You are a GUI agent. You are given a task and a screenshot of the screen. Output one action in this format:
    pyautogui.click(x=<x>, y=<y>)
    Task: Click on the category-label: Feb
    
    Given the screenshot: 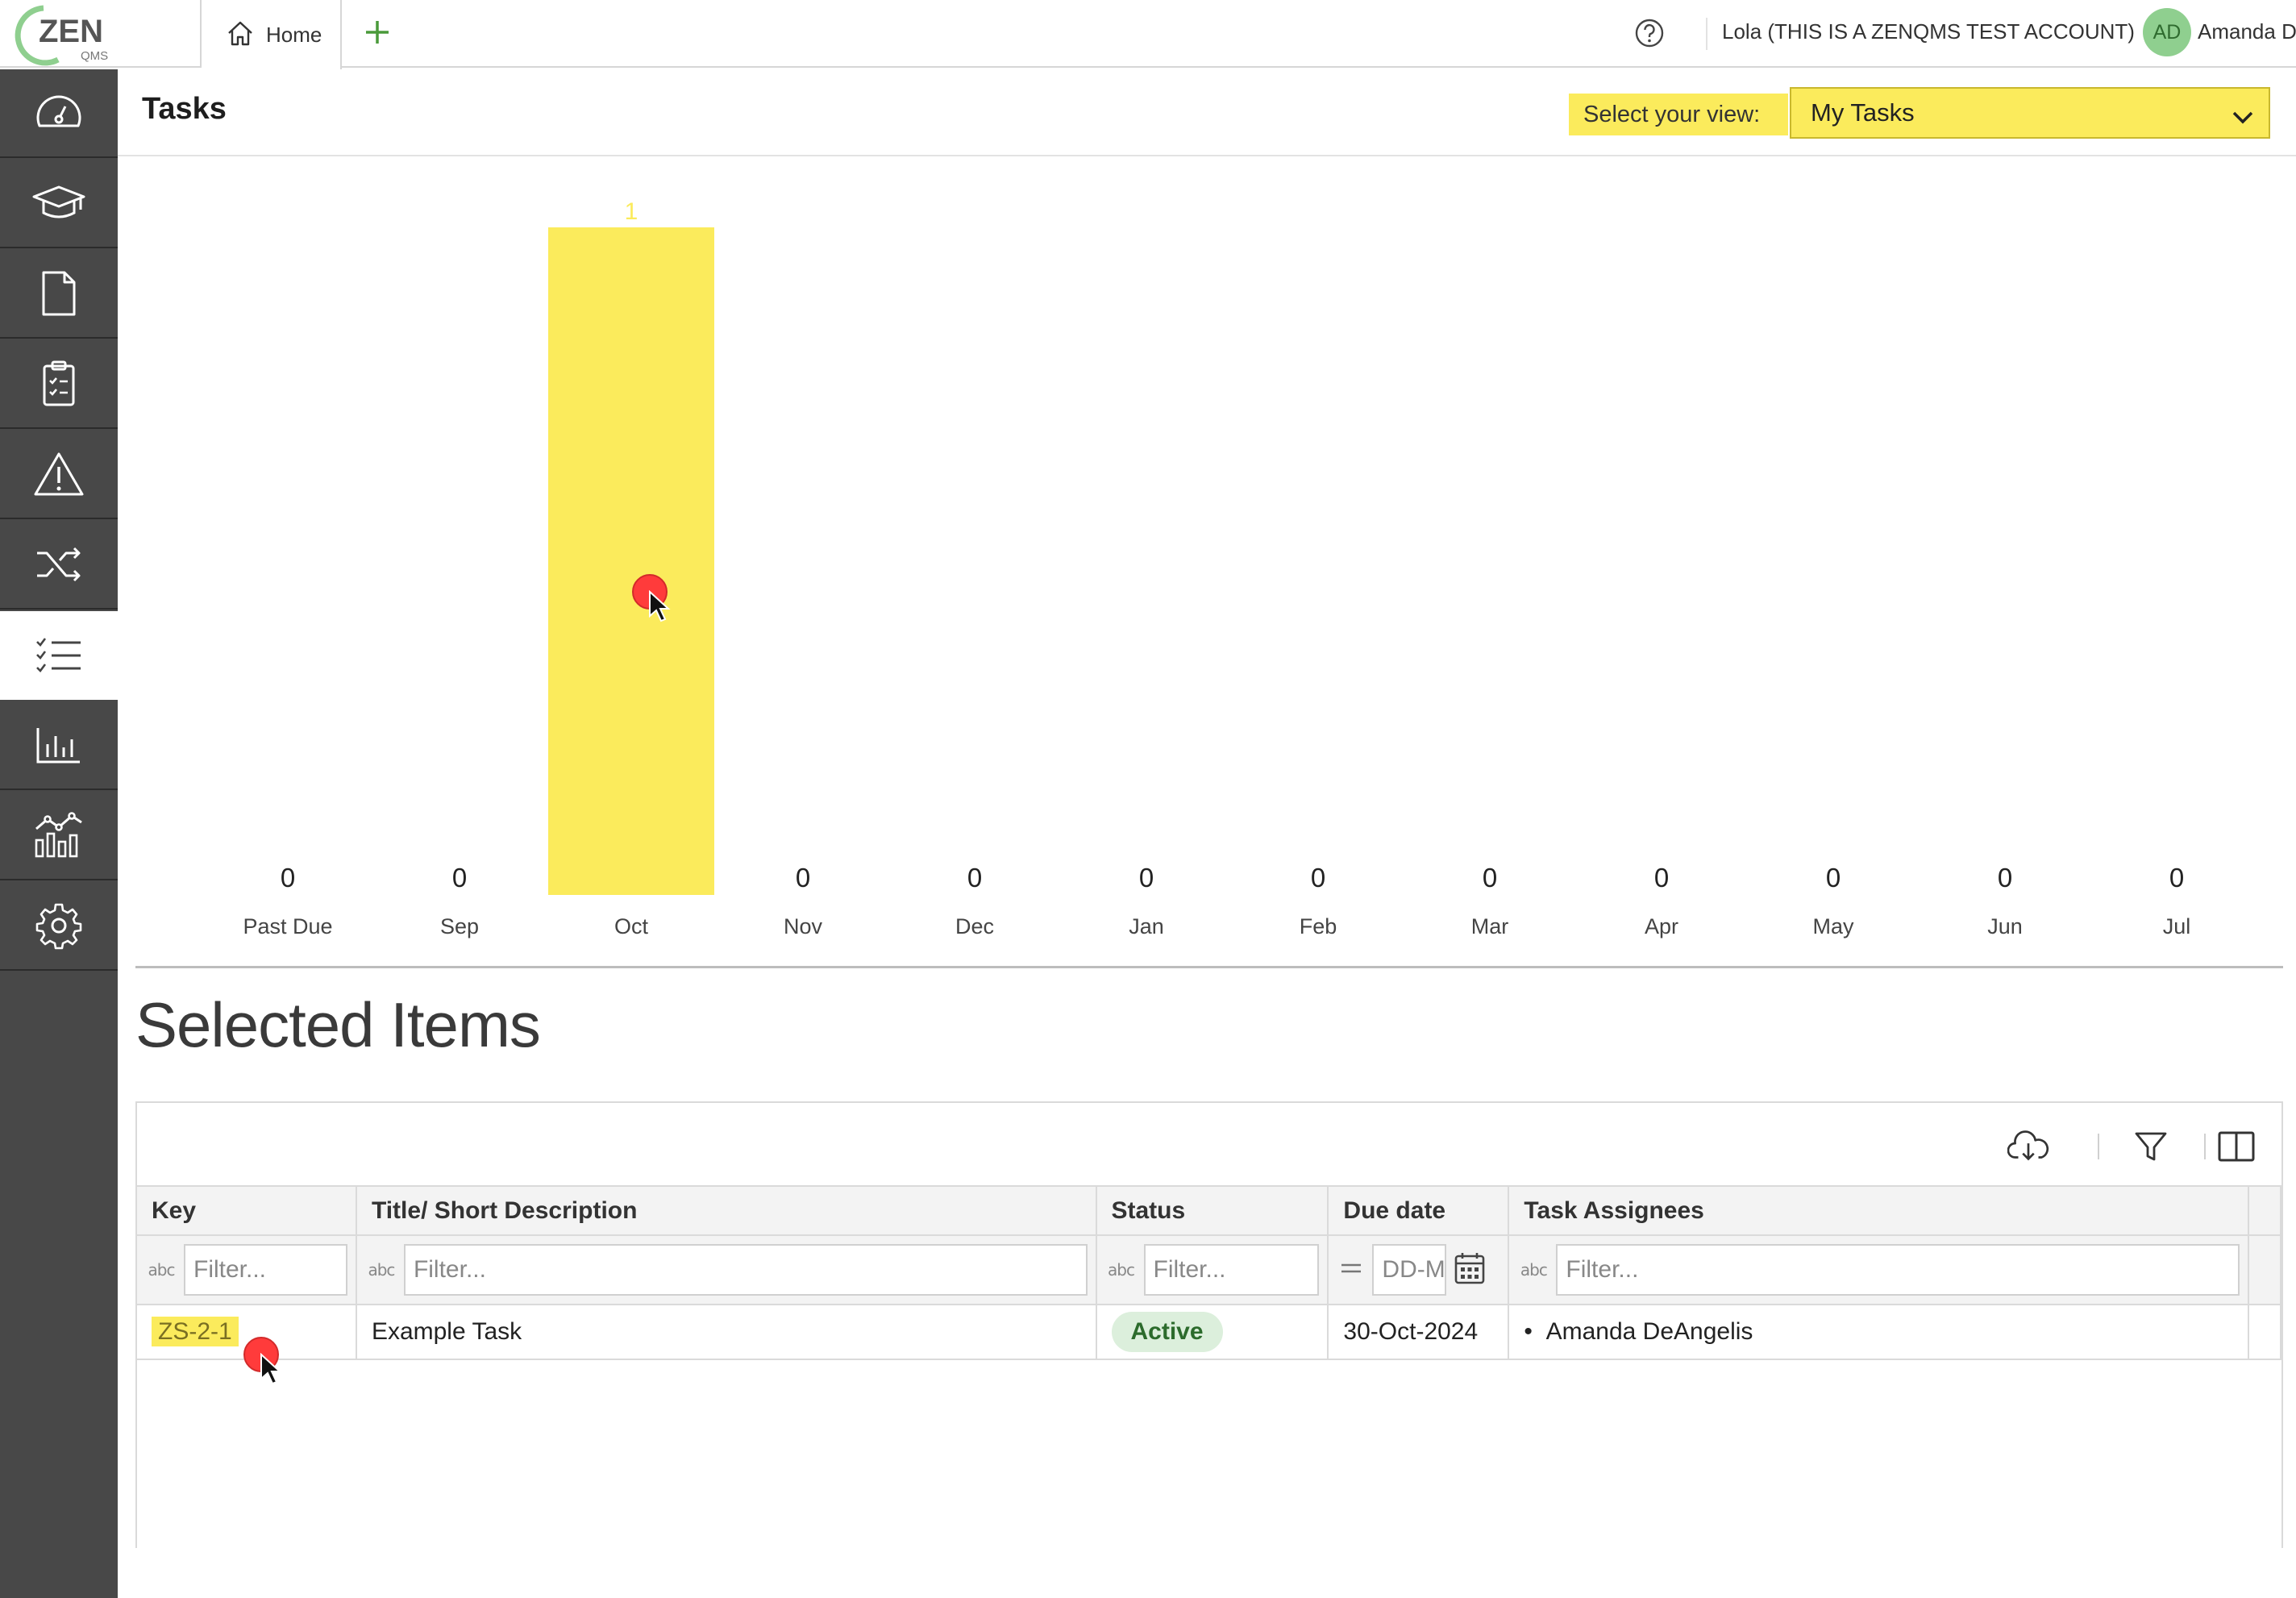 What is the action you would take?
    pyautogui.click(x=1319, y=926)
    